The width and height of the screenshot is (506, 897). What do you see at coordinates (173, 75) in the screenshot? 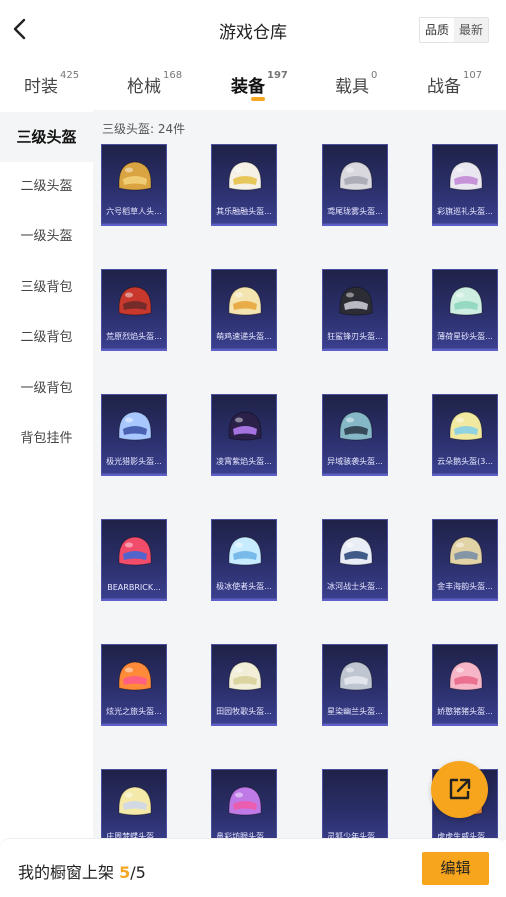
I see `tab-count: 168` at bounding box center [173, 75].